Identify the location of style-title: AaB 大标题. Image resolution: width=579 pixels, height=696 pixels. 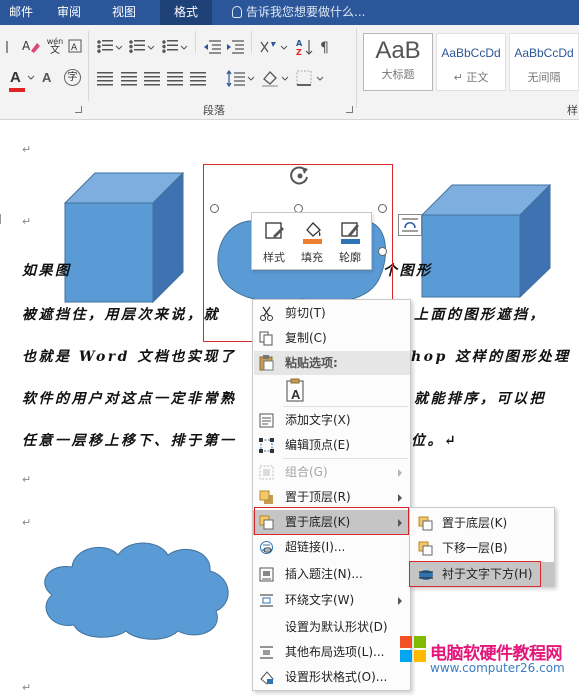
(398, 62).